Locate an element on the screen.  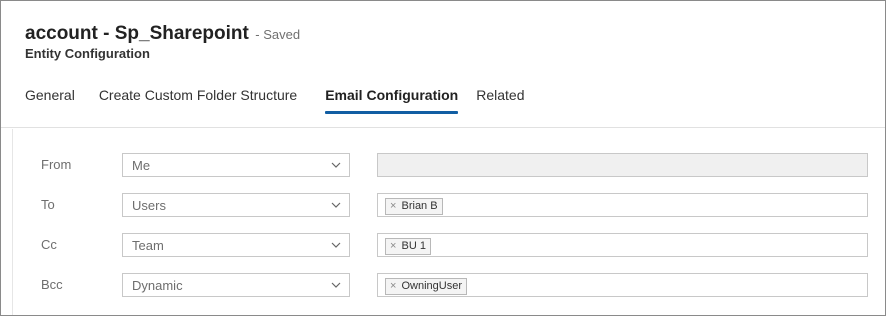
bcc-type-select: Dynamic is located at coordinates (236, 285).